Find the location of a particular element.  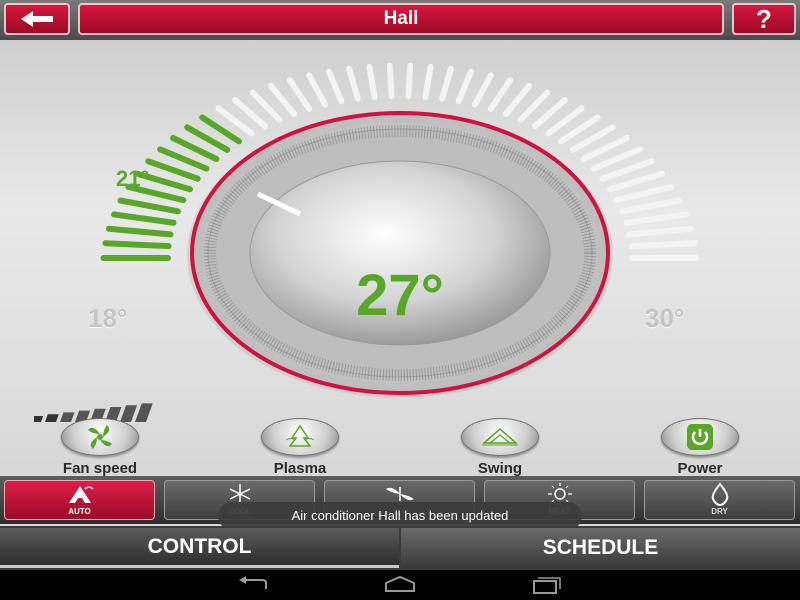

mode-auto-button: AUTO is located at coordinates (79, 500).